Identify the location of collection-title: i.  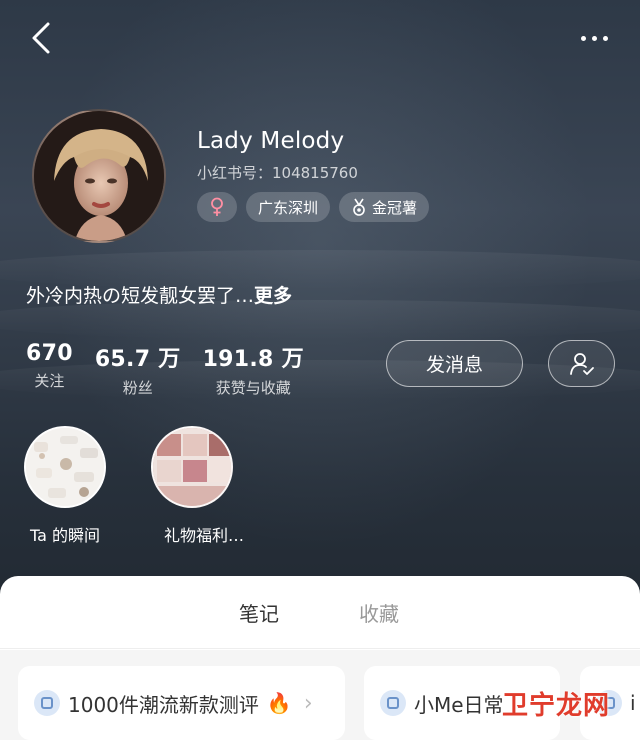
(633, 703).